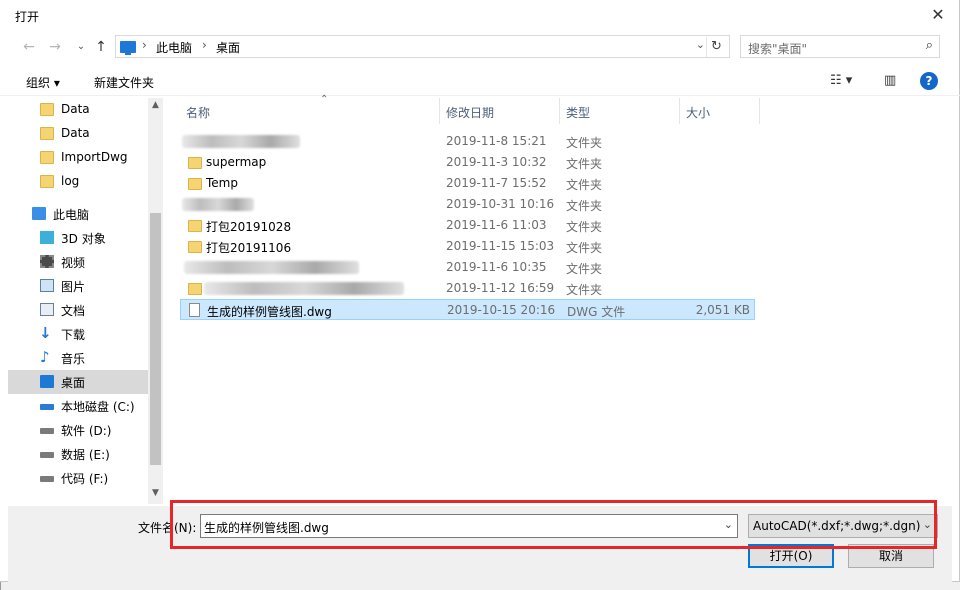 This screenshot has height=590, width=960. Describe the element at coordinates (840, 46) in the screenshot. I see `search-input: 搜索"桌面" ⌕` at that location.